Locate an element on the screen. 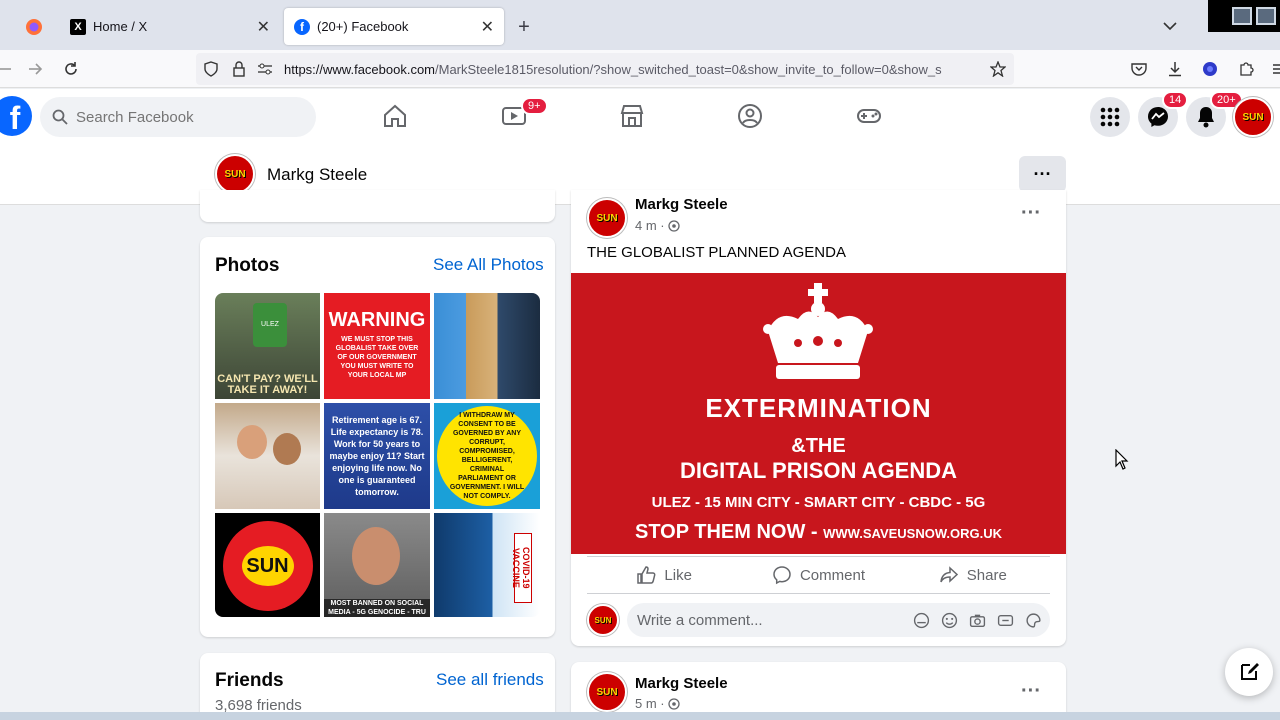 This screenshot has width=1280, height=720. account-icon is located at coordinates (1210, 69).